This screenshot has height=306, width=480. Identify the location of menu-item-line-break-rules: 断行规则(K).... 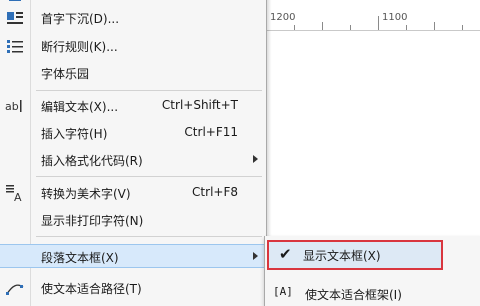
(133, 46).